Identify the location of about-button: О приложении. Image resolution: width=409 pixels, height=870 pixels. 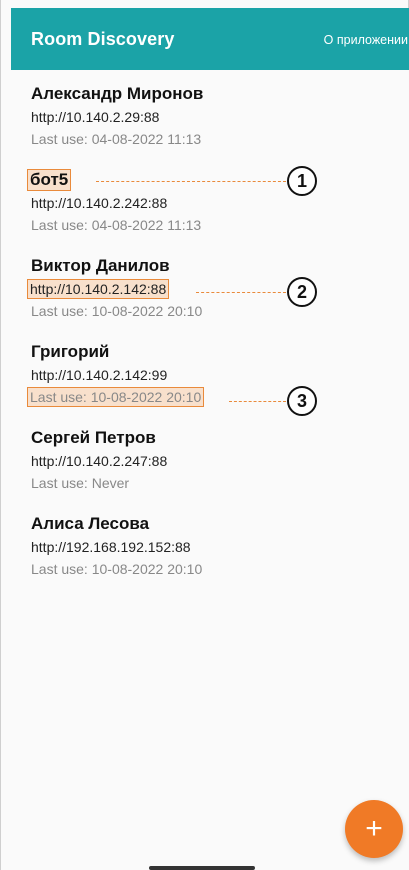
(366, 40).